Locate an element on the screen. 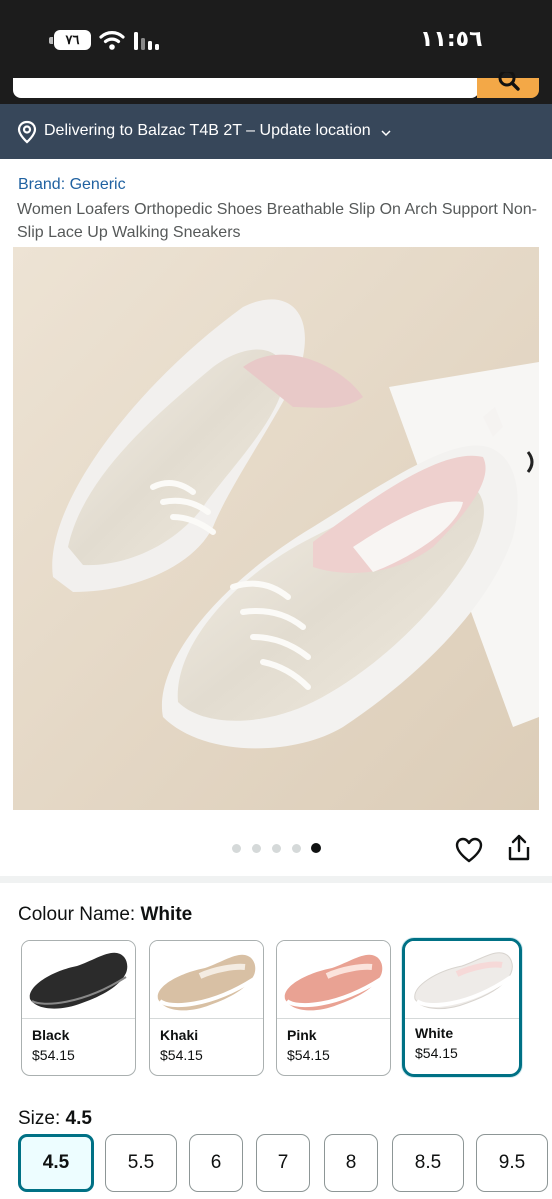 The image size is (552, 1199). size-option: 6 is located at coordinates (216, 1163).